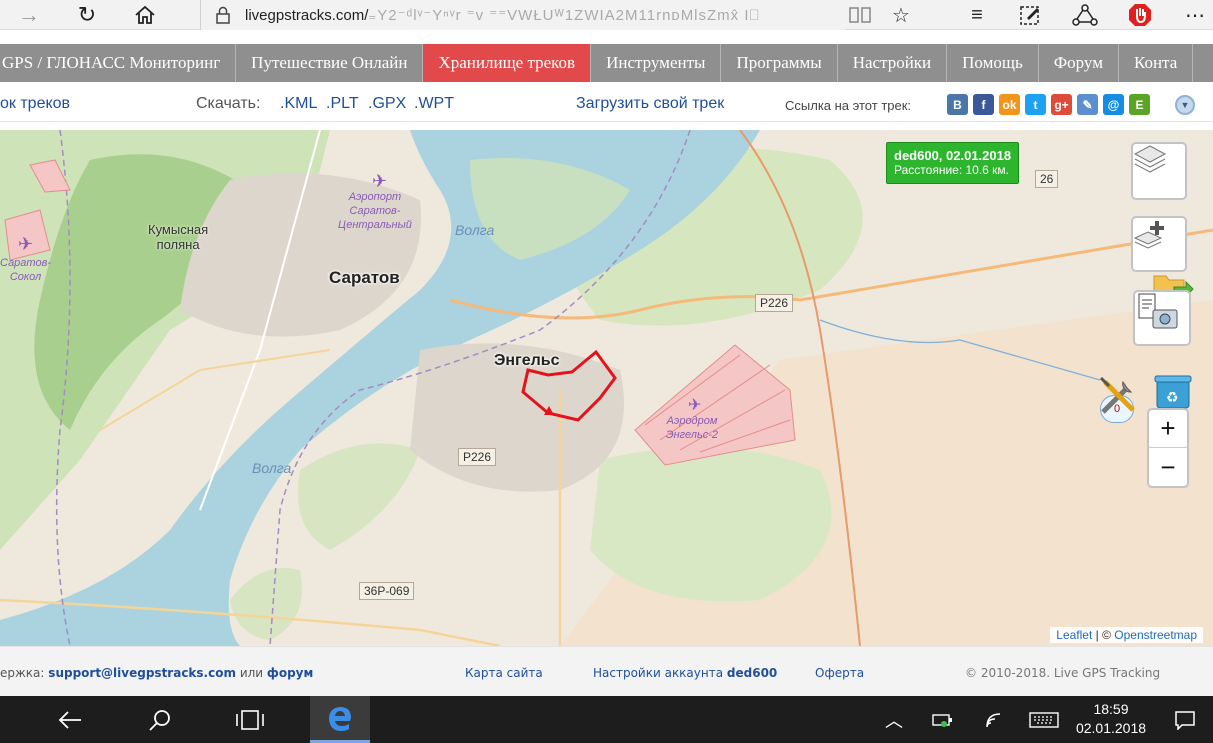  Describe the element at coordinates (1111, 728) in the screenshot. I see `clock-date: 02.01.2018` at that location.